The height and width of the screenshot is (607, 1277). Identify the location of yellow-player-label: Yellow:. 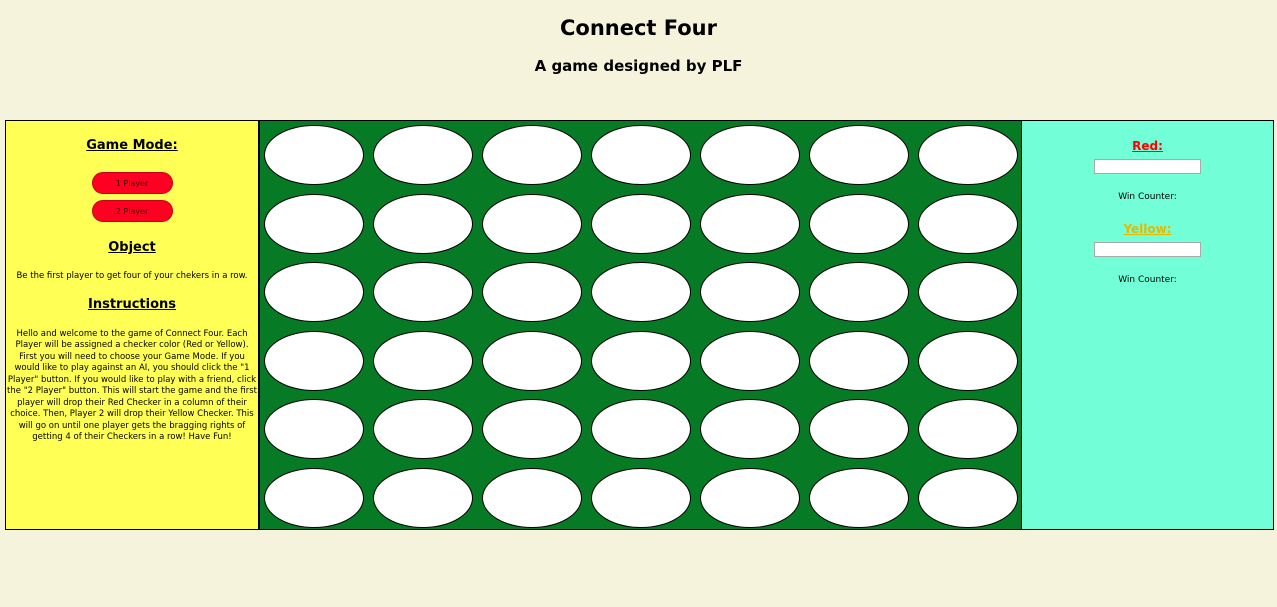
(1147, 229).